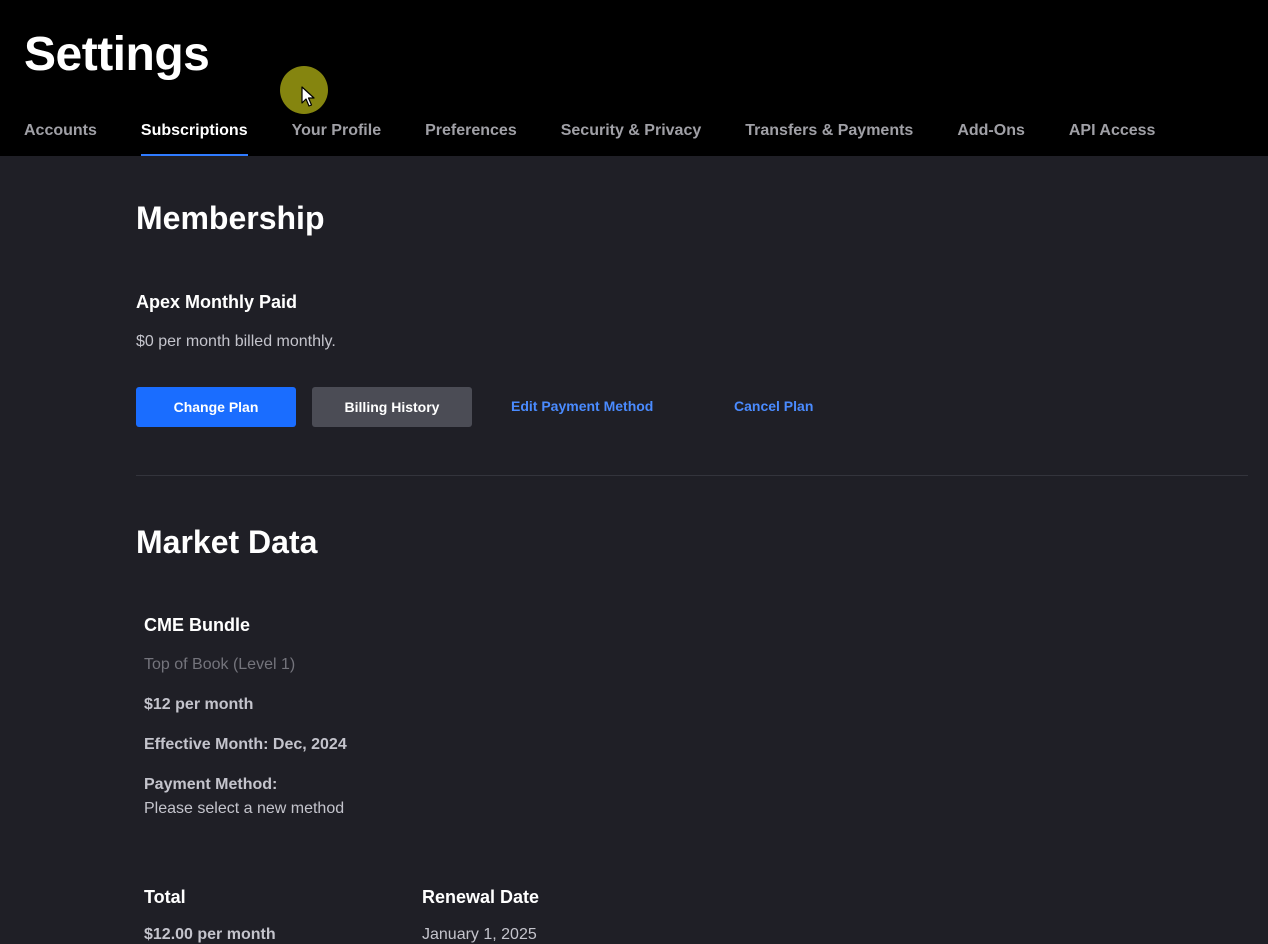 The height and width of the screenshot is (944, 1268). I want to click on renewal-date-label: Renewal Date, so click(481, 897).